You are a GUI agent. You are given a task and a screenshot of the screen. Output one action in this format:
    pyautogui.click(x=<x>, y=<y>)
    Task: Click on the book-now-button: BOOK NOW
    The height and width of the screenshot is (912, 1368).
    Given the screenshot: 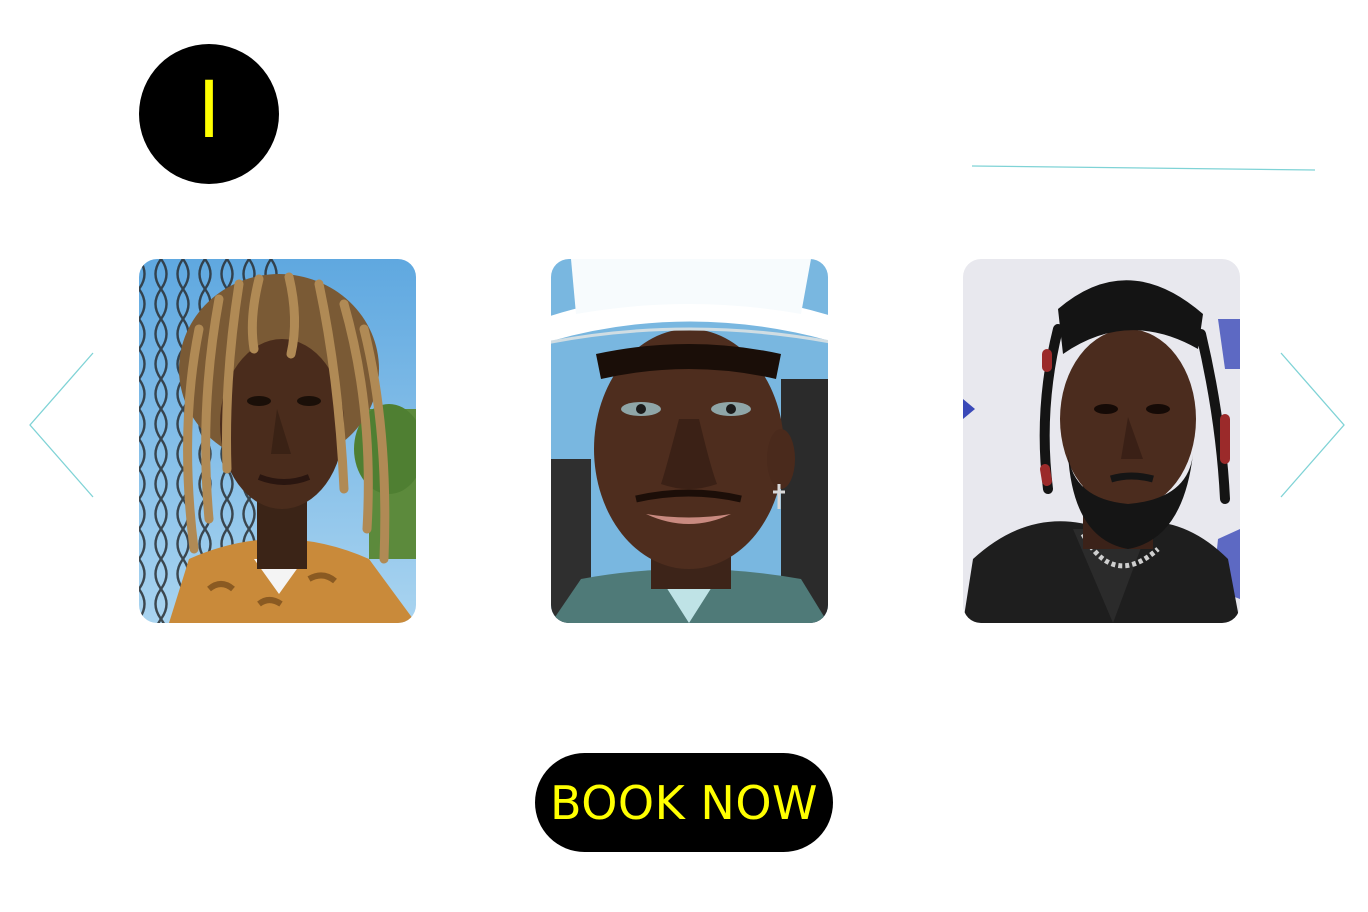 What is the action you would take?
    pyautogui.click(x=684, y=802)
    